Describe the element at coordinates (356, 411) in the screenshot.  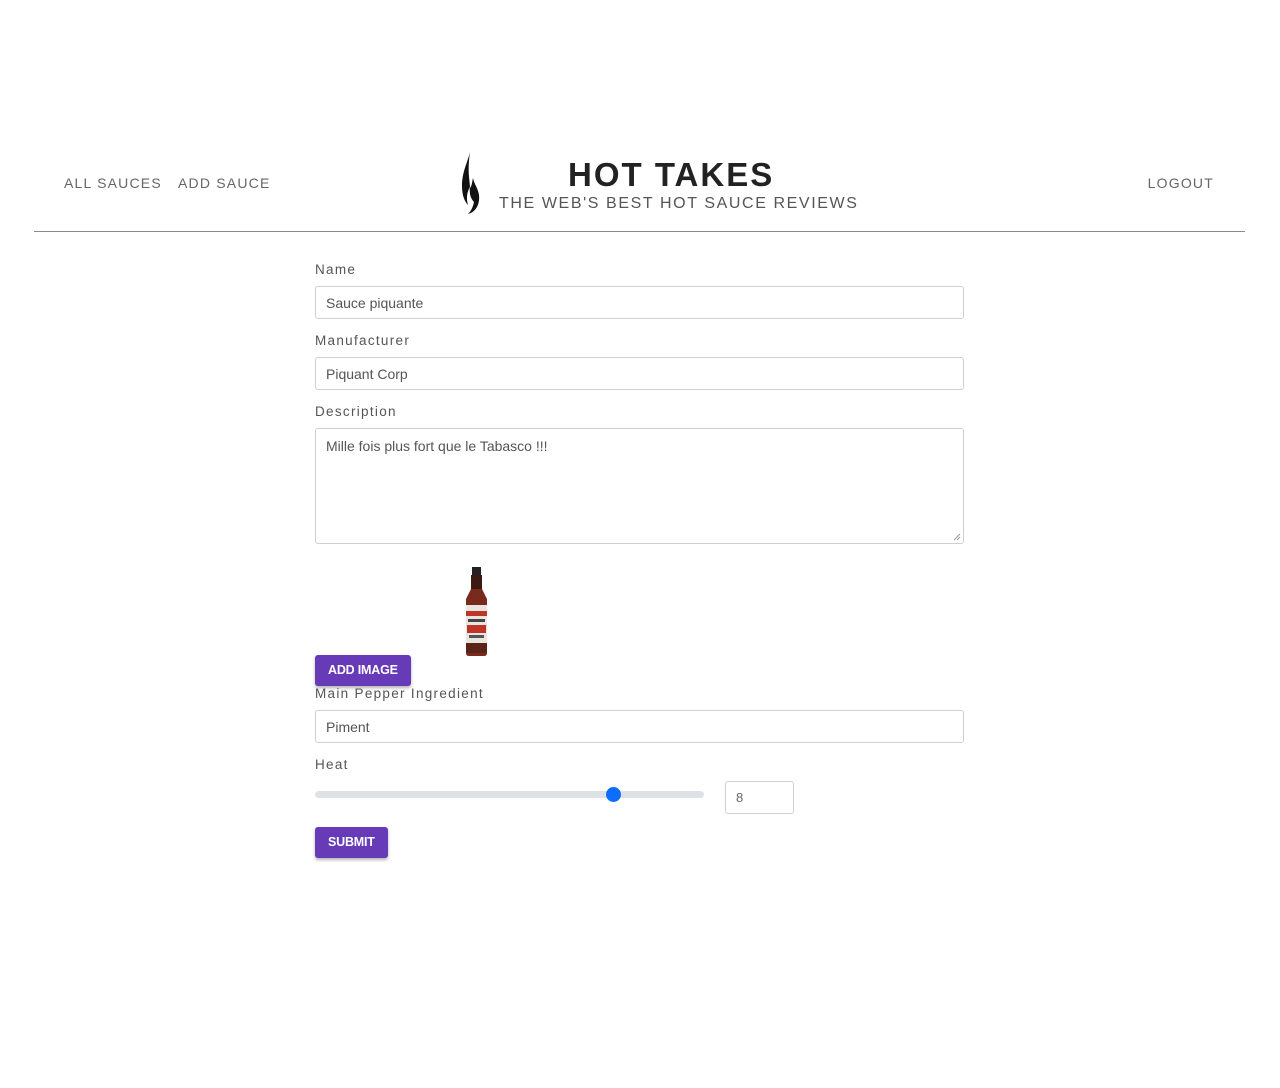
I see `description-label: Description` at that location.